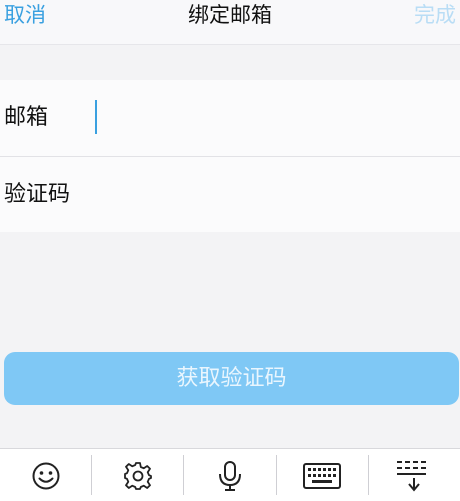 Image resolution: width=460 pixels, height=501 pixels. What do you see at coordinates (435, 15) in the screenshot?
I see `done-button: 完成` at bounding box center [435, 15].